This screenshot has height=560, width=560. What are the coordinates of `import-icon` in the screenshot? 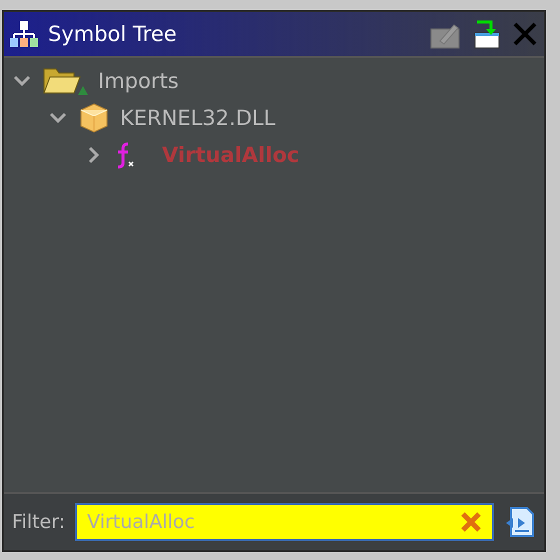 It's located at (487, 34).